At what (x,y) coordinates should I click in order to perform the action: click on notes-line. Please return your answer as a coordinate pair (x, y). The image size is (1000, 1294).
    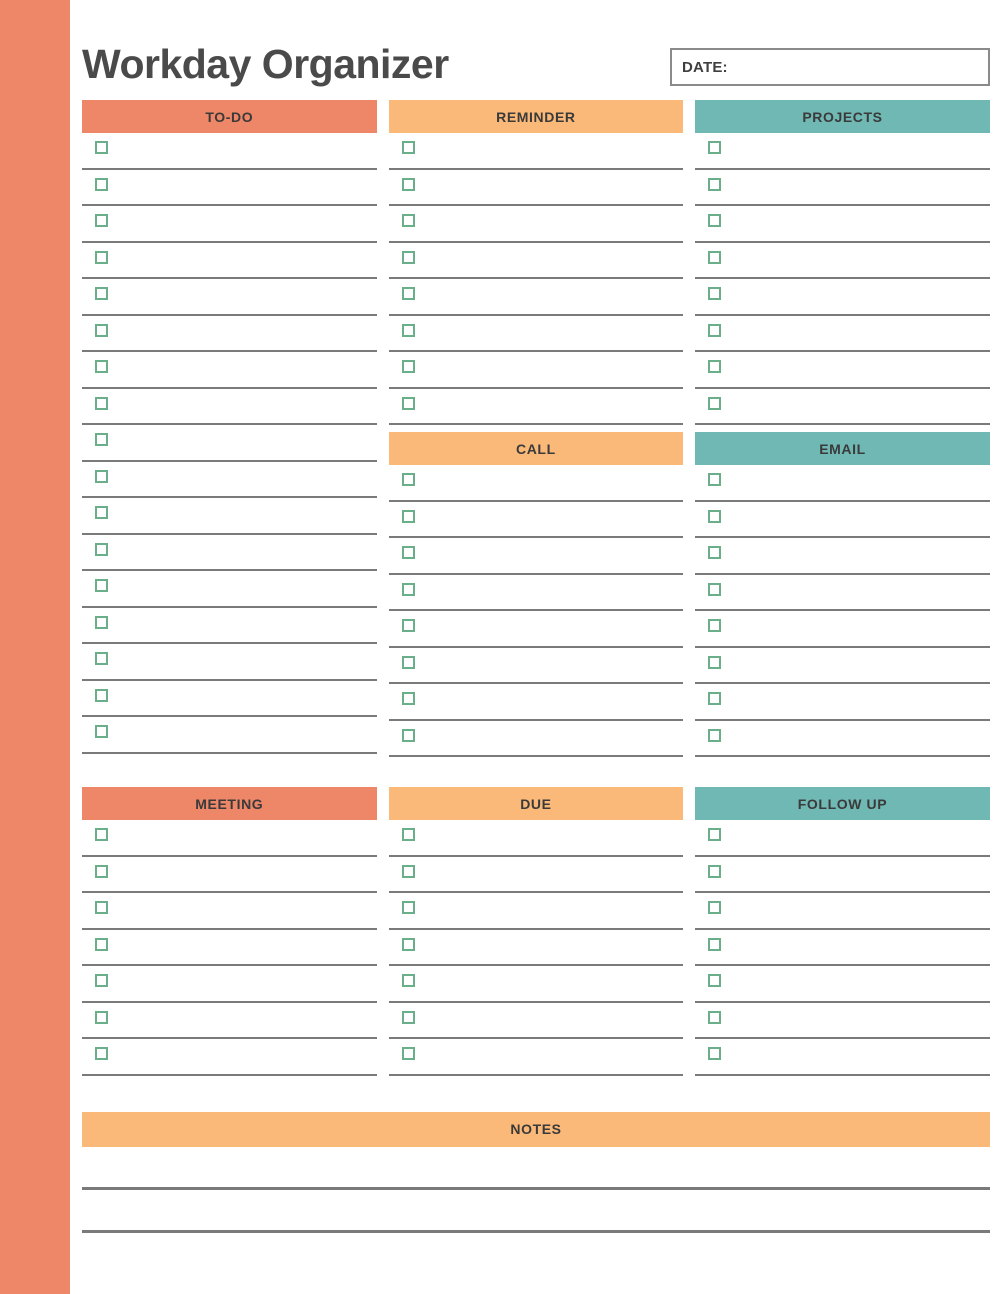
    Looking at the image, I should click on (536, 1211).